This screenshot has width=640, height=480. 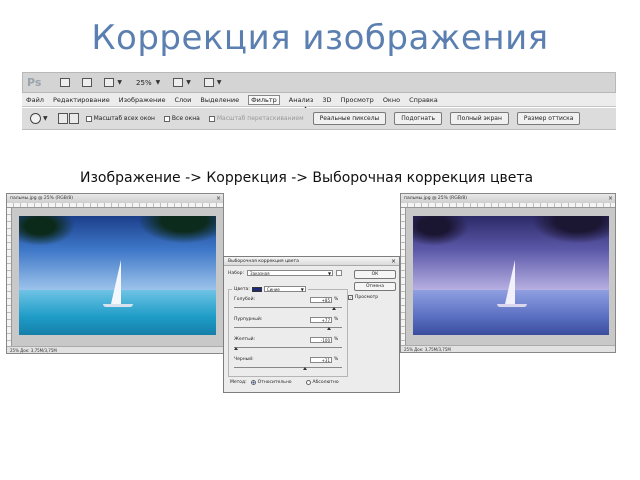 I want to click on menu-item: Файл, so click(x=35, y=100).